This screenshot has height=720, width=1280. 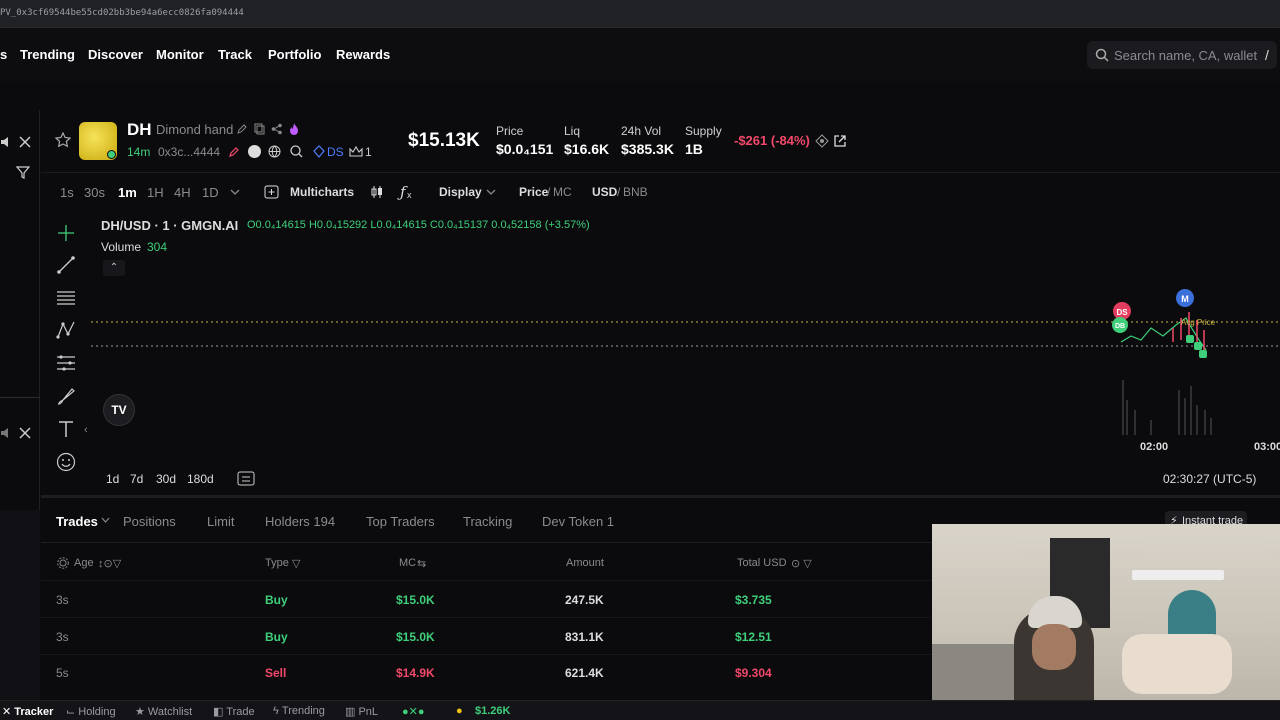 What do you see at coordinates (210, 192) in the screenshot?
I see `tf-1d: 1D` at bounding box center [210, 192].